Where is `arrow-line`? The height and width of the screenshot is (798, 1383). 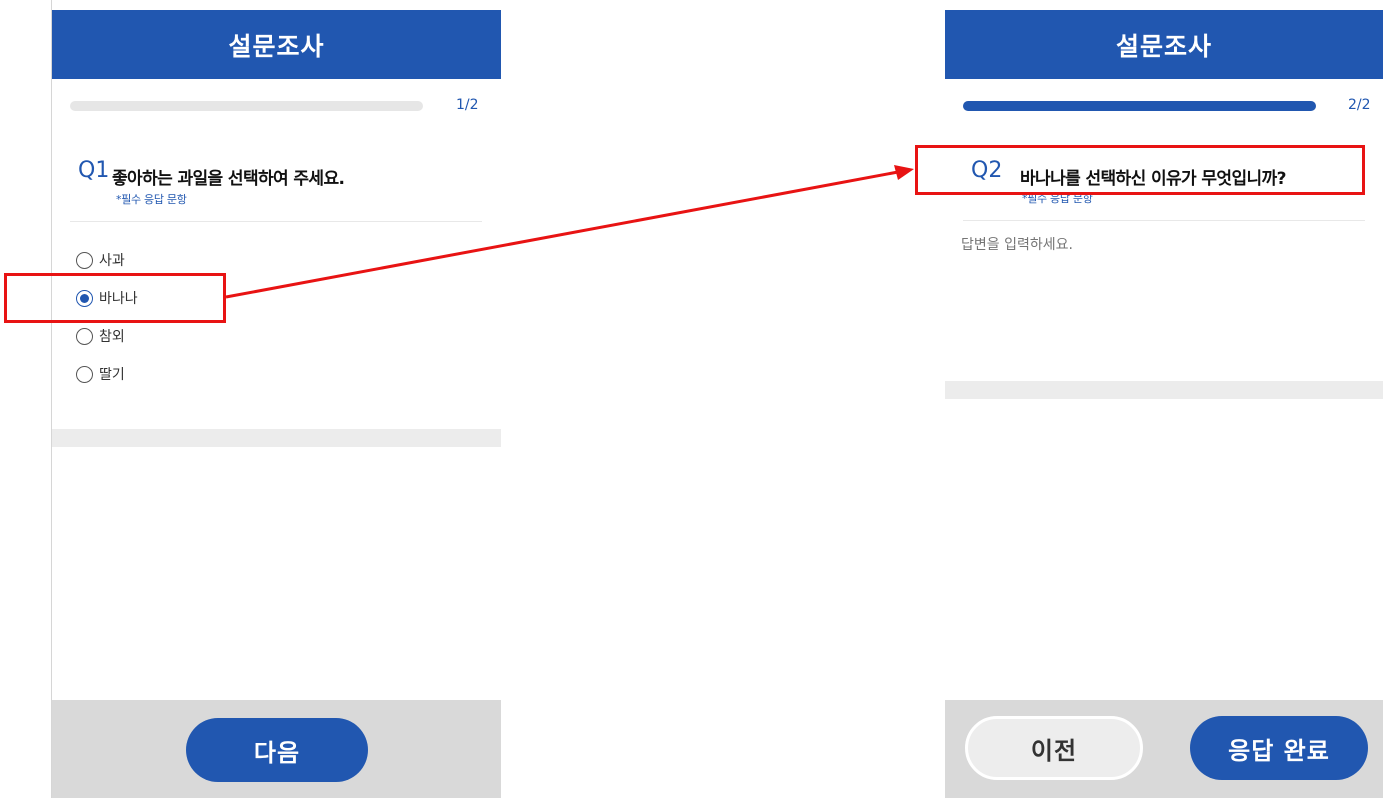 arrow-line is located at coordinates (562, 234).